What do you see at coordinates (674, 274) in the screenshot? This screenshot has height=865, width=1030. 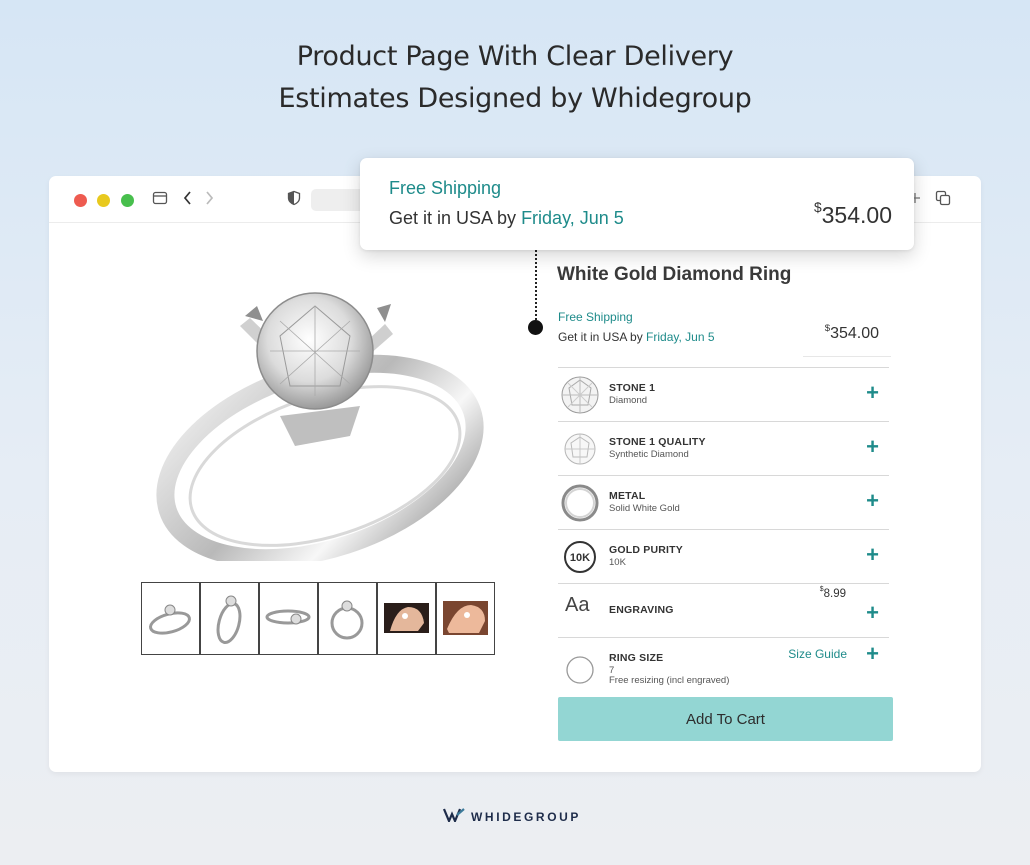 I see `product-title: White Gold Diamond Ring` at bounding box center [674, 274].